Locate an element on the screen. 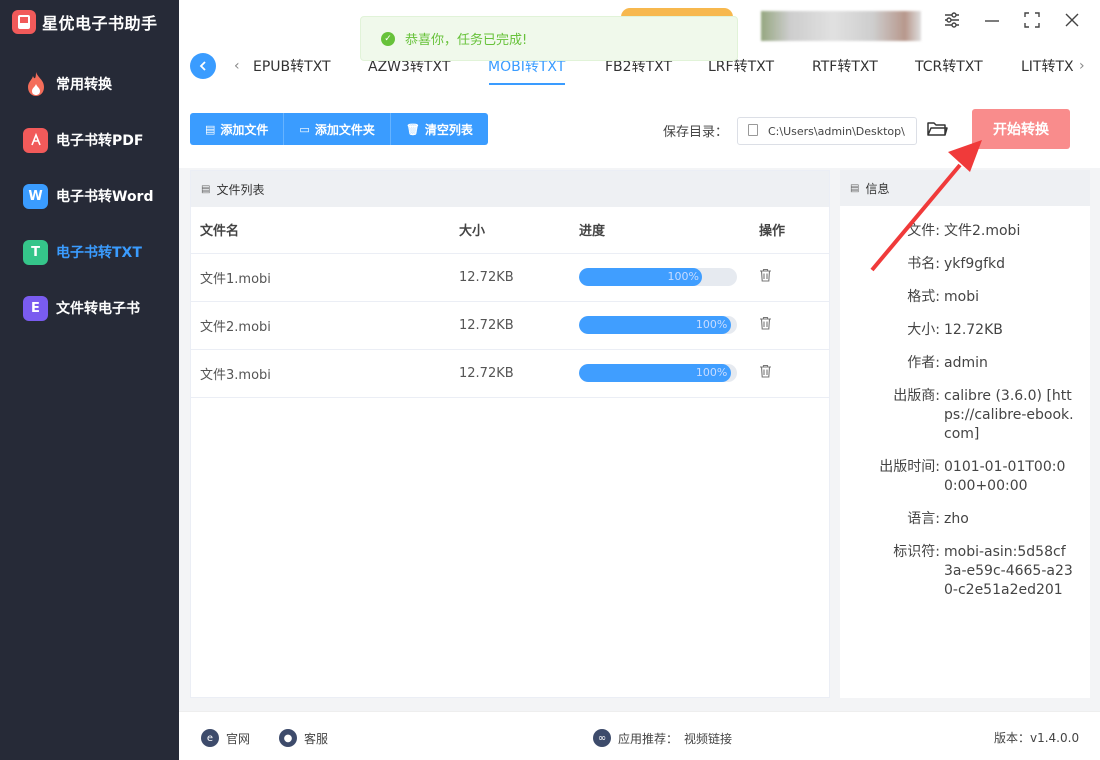 The width and height of the screenshot is (1100, 760). sidebar-item-label: 常用转换 is located at coordinates (84, 85).